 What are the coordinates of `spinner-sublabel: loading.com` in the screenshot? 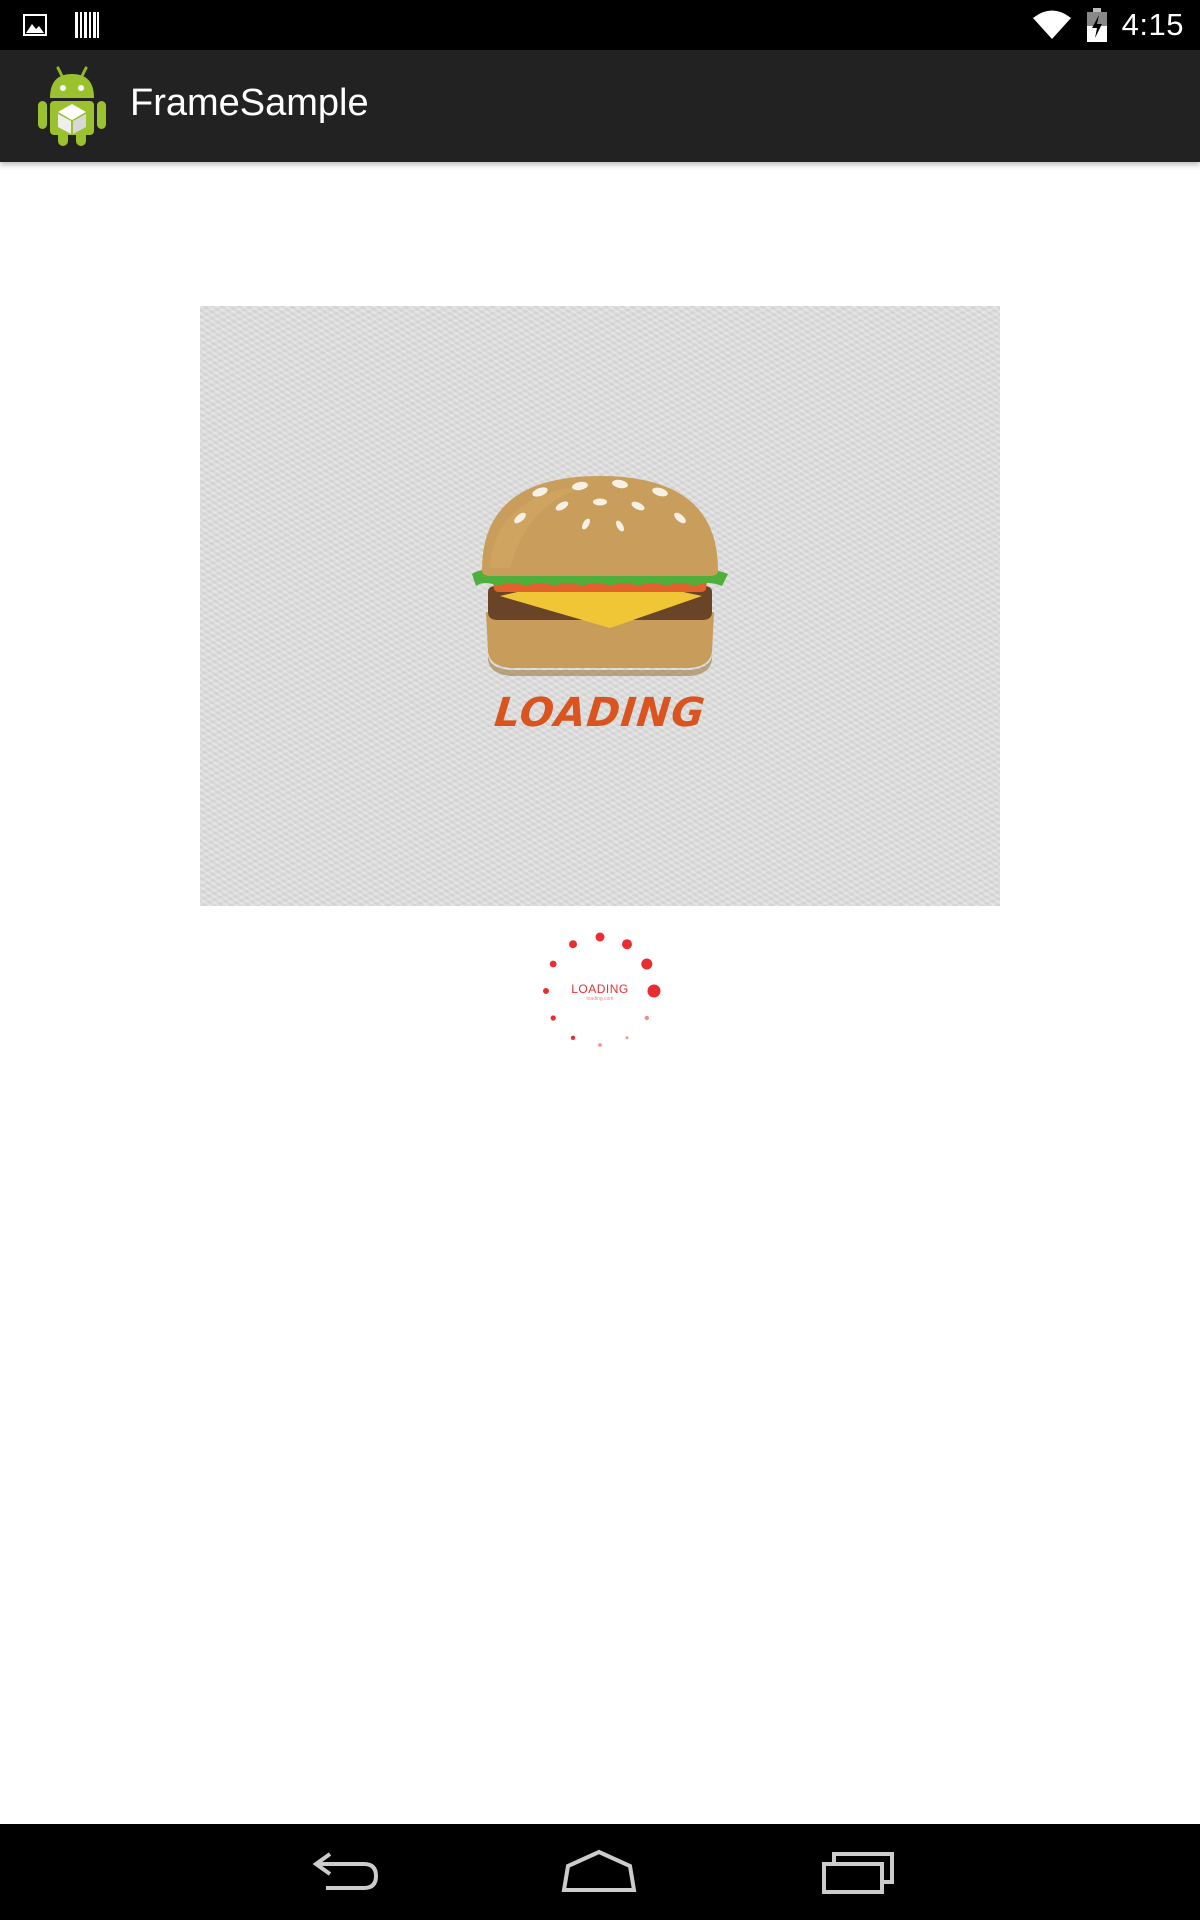 It's located at (600, 999).